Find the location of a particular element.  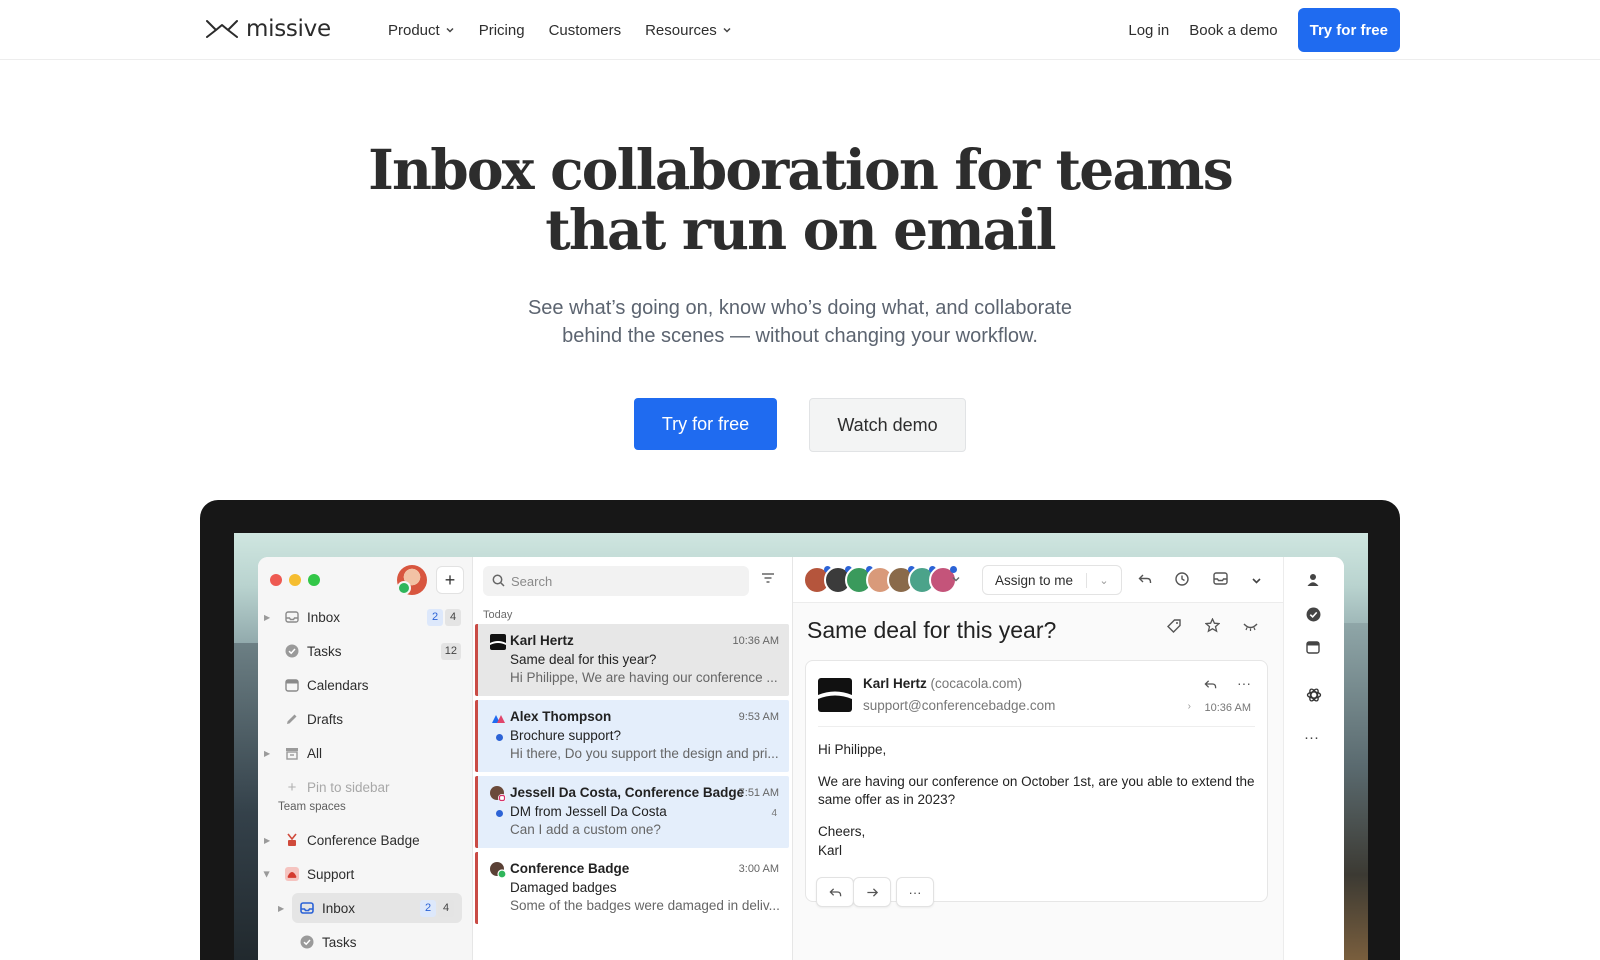

sidebar-item-all: ▶ All is located at coordinates (365, 753).